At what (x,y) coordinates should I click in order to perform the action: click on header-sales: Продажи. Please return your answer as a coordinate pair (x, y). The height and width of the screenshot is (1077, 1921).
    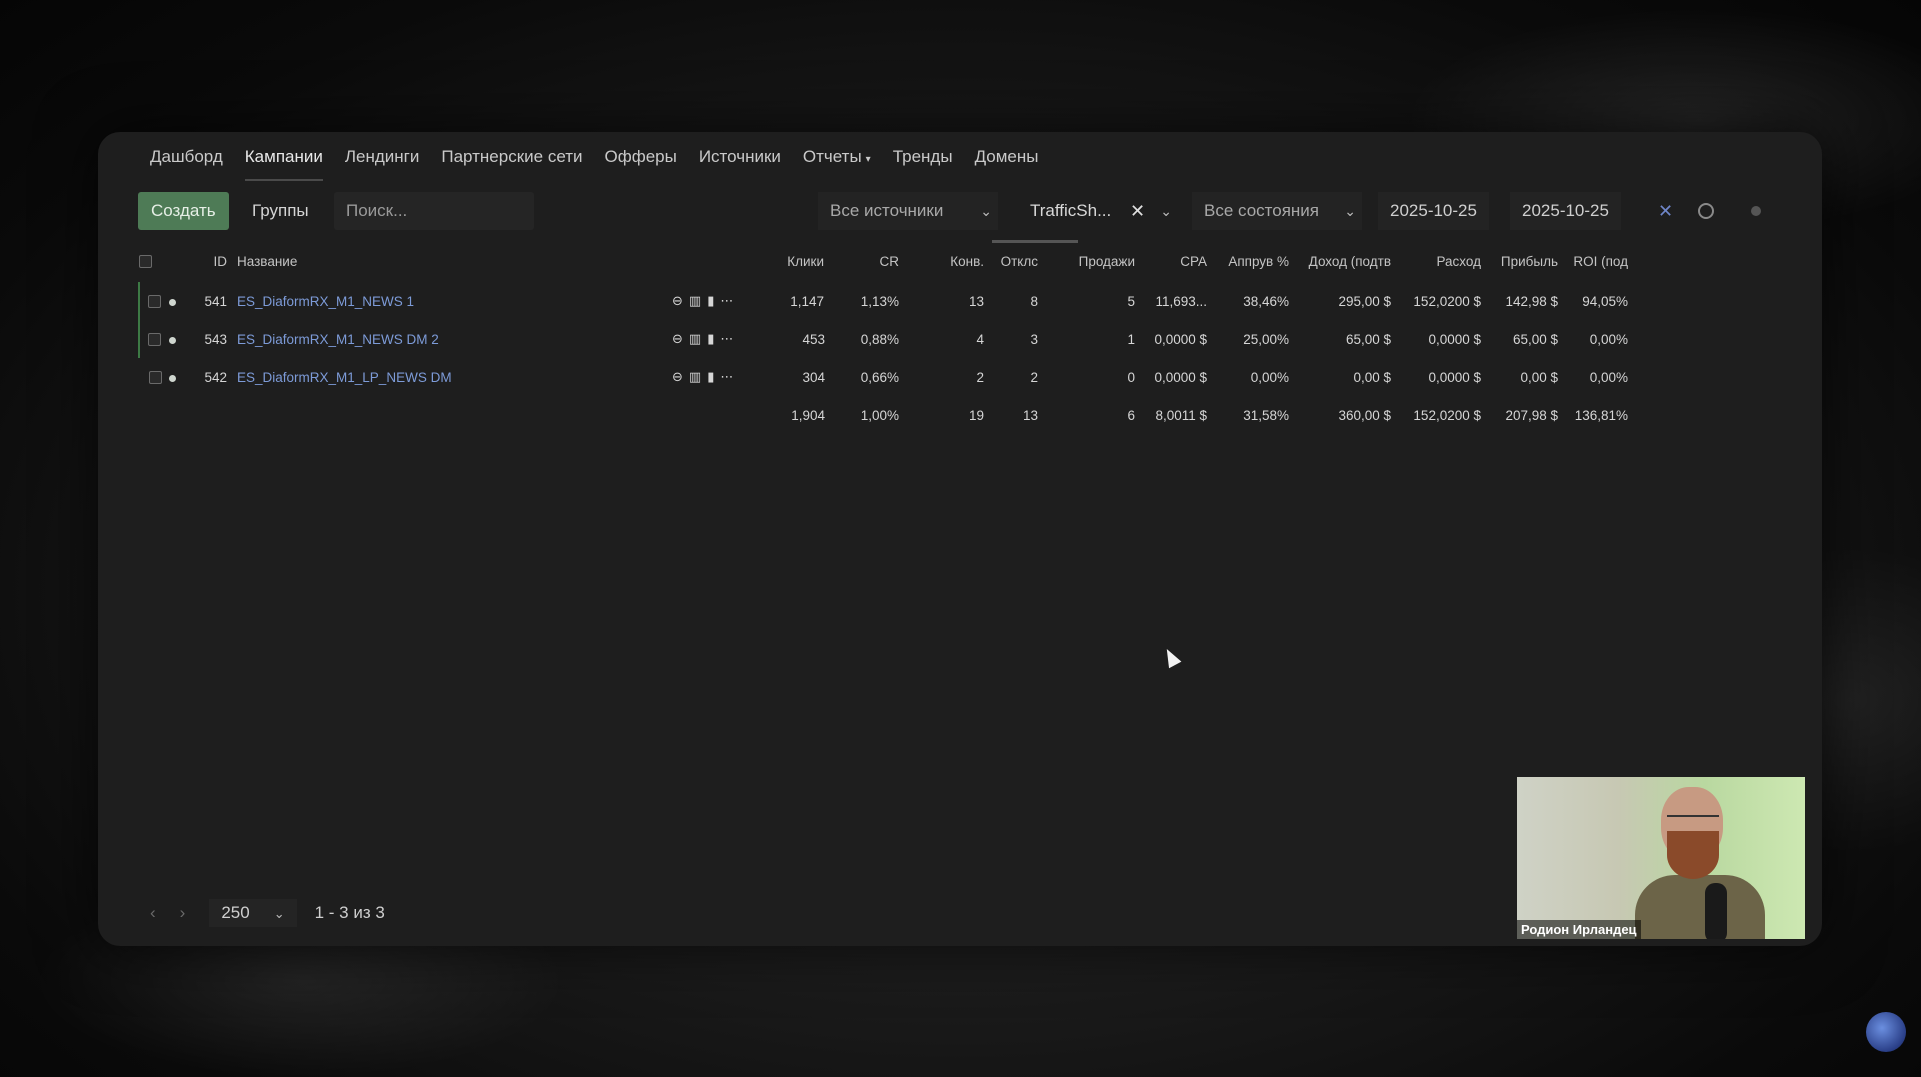
    Looking at the image, I should click on (1086, 261).